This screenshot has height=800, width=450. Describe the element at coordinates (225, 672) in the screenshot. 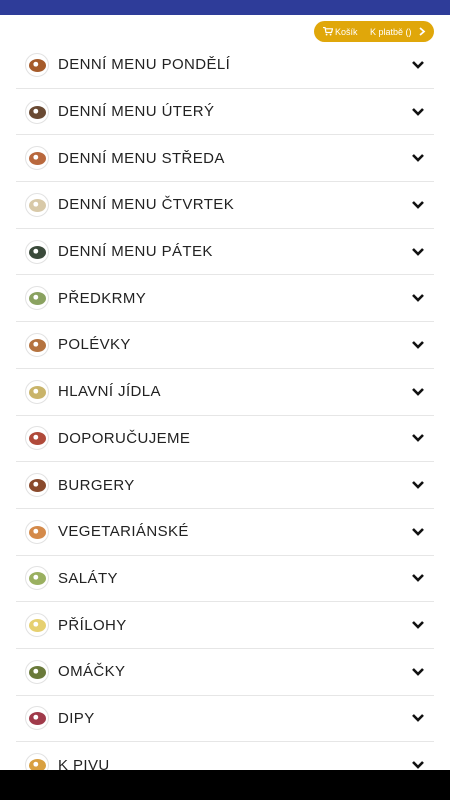

I see `menu-category-item: OMÁČKY` at that location.